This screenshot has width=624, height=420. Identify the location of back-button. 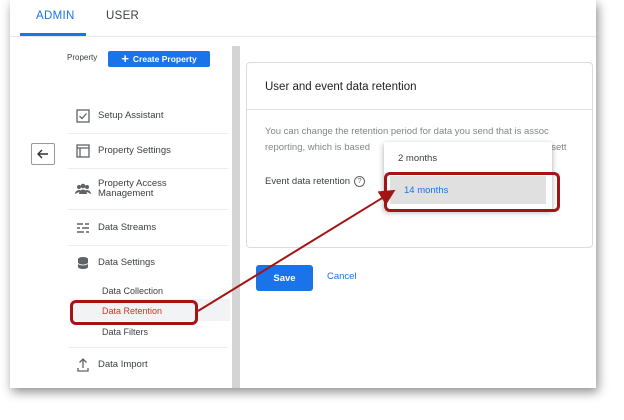
(43, 154).